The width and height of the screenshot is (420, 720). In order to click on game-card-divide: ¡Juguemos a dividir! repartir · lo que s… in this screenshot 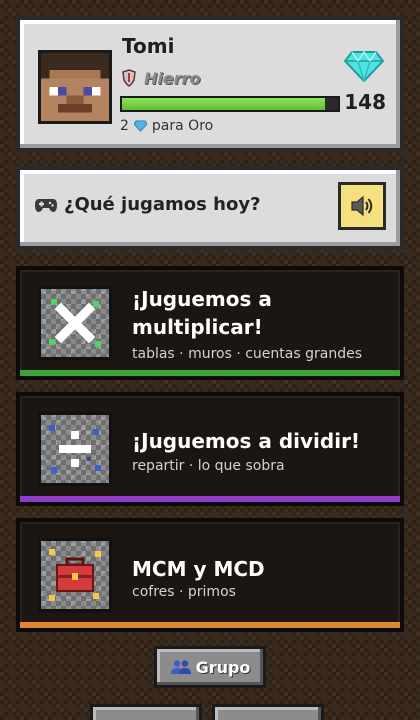, I will do `click(210, 449)`.